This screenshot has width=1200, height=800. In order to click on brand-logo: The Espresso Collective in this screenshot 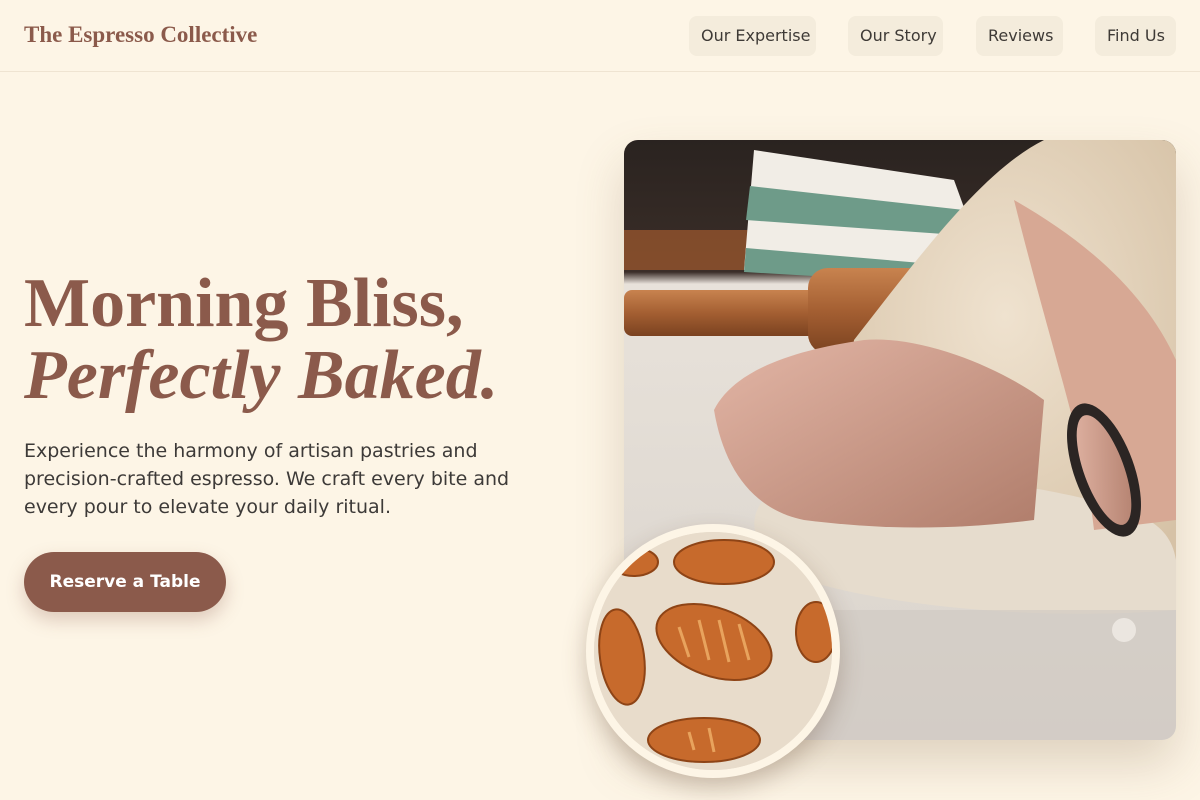, I will do `click(140, 35)`.